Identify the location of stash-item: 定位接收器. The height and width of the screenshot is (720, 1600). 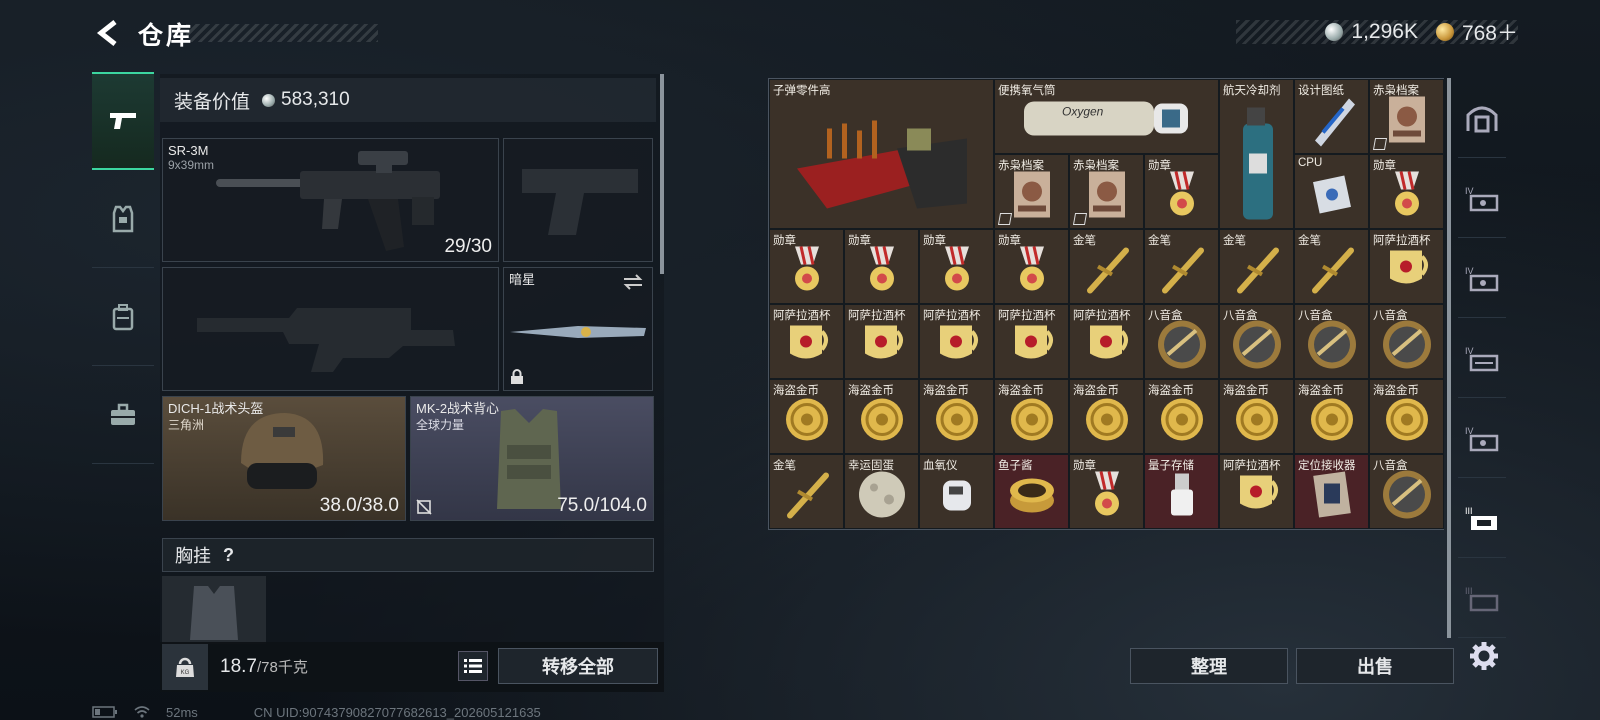
(1331, 491).